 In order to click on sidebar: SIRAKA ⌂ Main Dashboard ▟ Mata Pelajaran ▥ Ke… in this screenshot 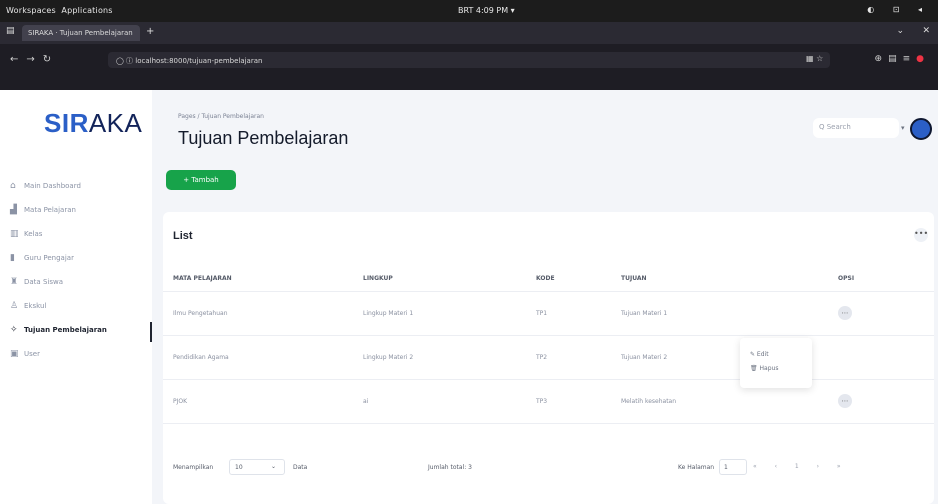, I will do `click(76, 297)`.